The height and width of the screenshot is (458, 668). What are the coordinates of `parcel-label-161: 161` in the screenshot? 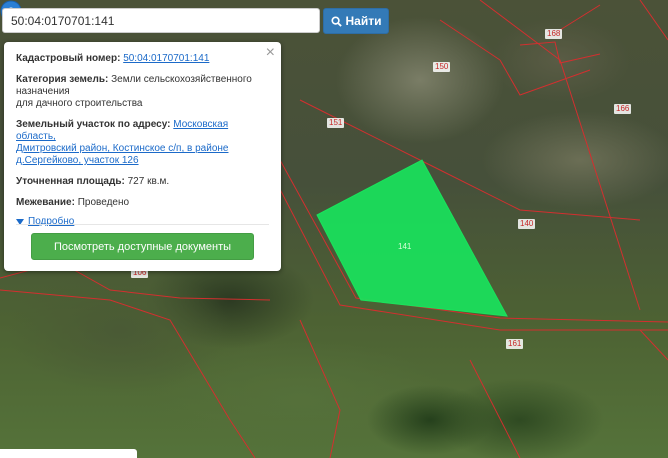 It's located at (515, 344).